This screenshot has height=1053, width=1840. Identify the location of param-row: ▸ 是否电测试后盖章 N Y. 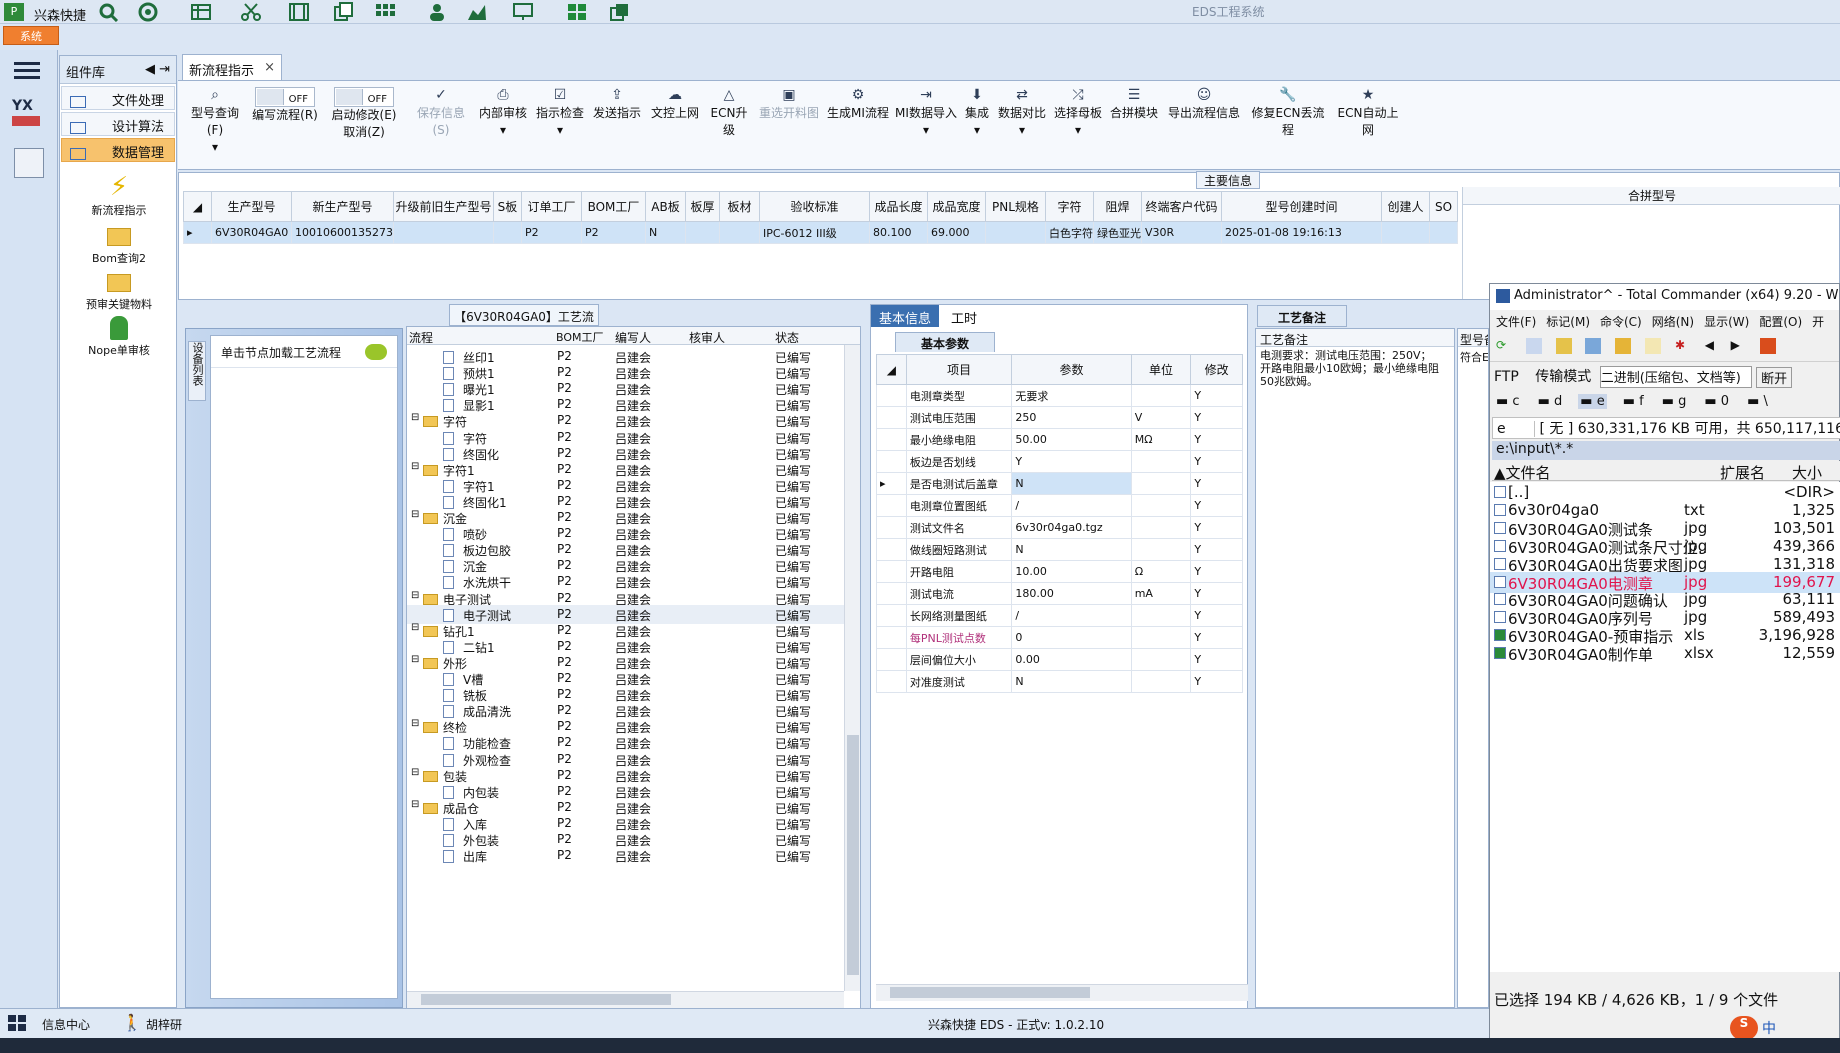
(1059, 483).